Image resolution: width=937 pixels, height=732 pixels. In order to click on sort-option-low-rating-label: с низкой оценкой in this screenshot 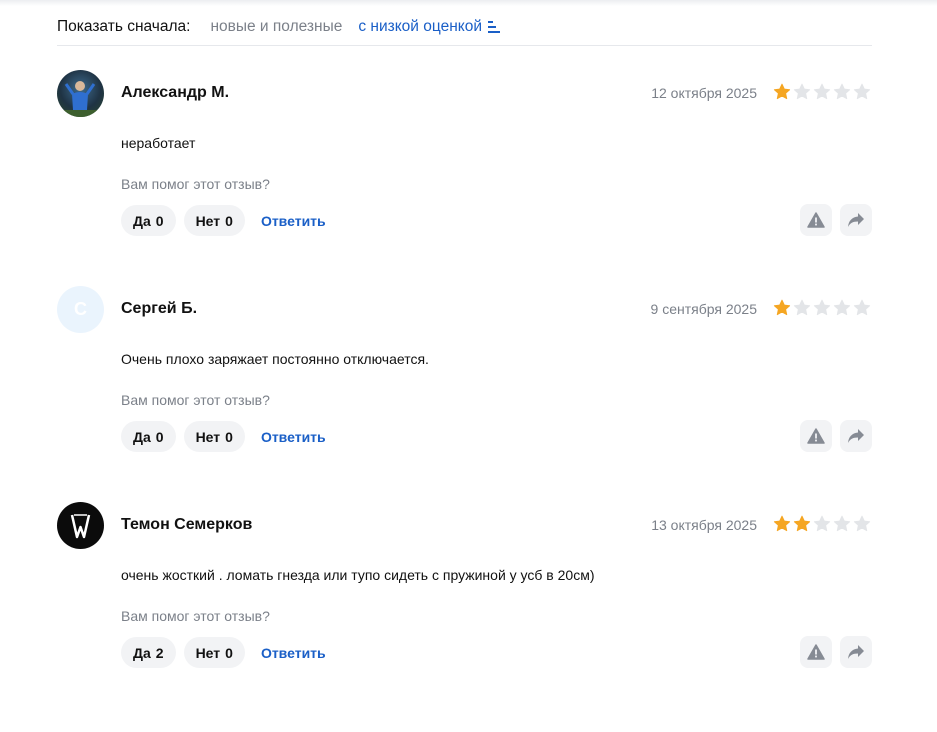, I will do `click(420, 26)`.